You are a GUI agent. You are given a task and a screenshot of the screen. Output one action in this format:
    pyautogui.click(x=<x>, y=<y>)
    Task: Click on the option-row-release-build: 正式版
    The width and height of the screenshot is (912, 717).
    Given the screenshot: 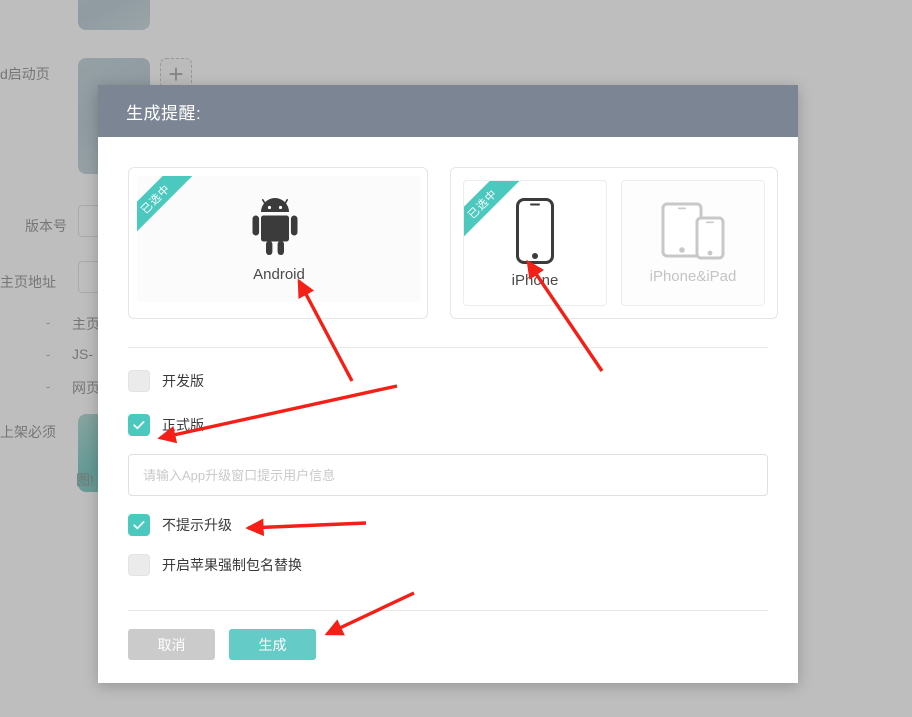 What is the action you would take?
    pyautogui.click(x=448, y=425)
    